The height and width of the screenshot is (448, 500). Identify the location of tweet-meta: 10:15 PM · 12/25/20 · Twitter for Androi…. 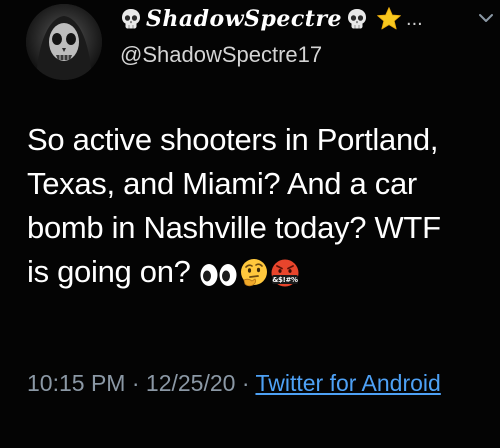
(247, 383).